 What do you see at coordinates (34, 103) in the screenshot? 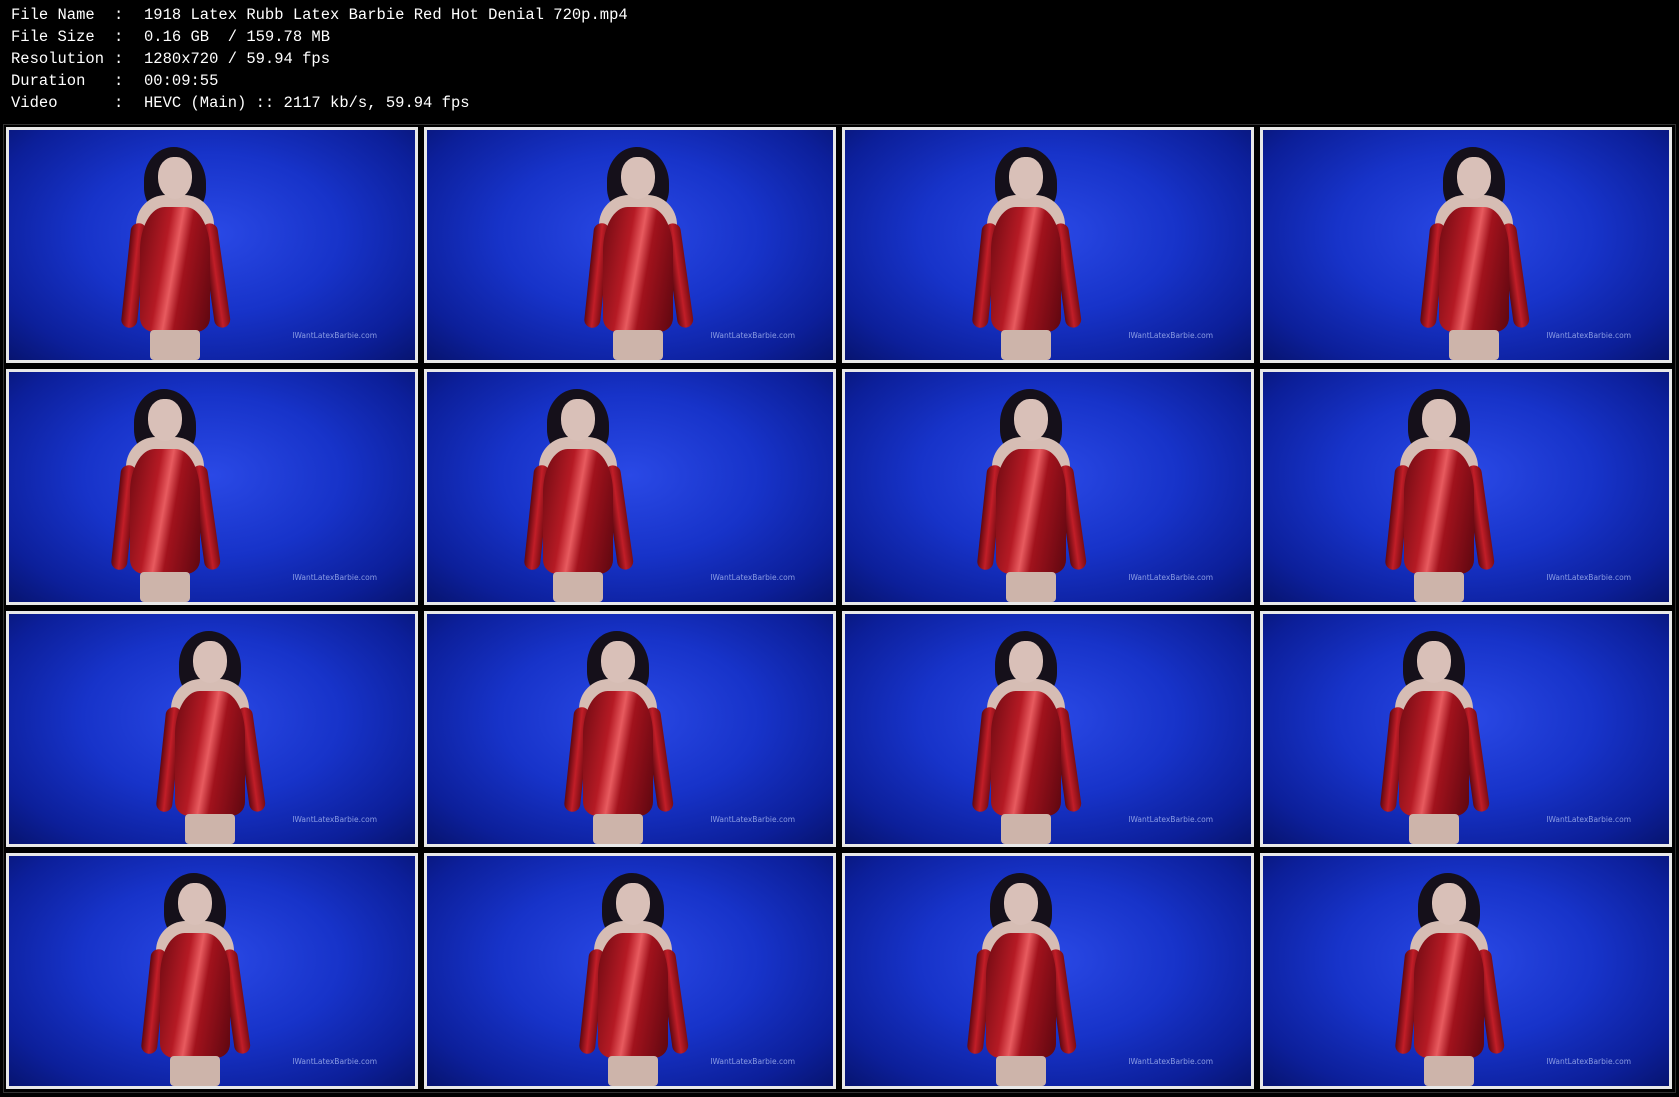
I see `info-label: Video` at bounding box center [34, 103].